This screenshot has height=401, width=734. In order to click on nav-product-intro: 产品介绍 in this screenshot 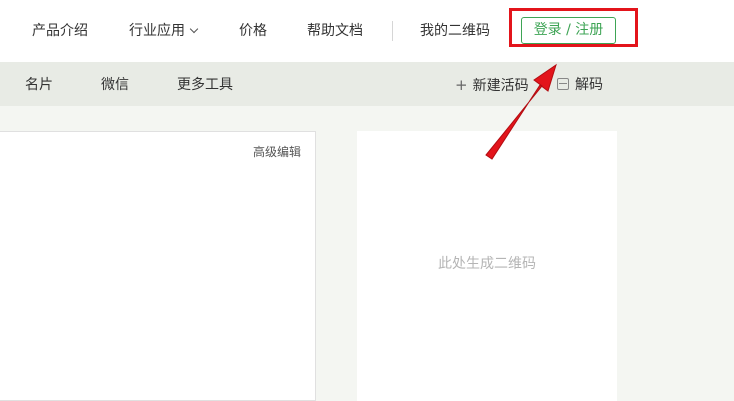, I will do `click(60, 31)`.